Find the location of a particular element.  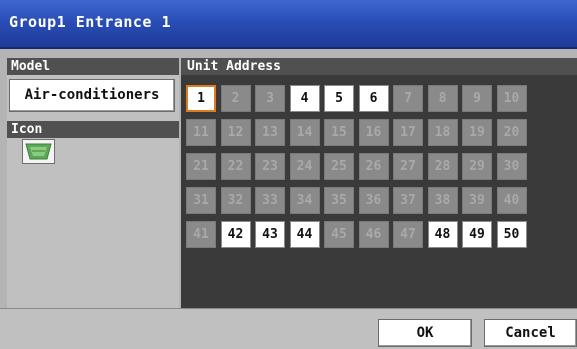

unit-address-21: 21 is located at coordinates (201, 166).